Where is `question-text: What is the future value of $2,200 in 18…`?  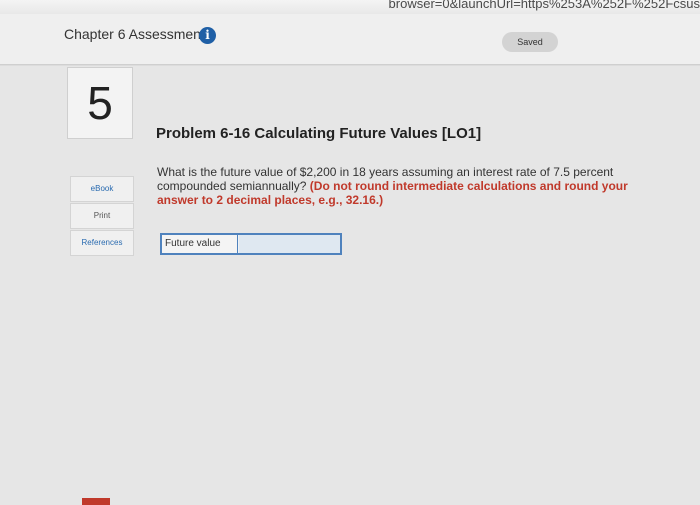 question-text: What is the future value of $2,200 in 18… is located at coordinates (407, 186).